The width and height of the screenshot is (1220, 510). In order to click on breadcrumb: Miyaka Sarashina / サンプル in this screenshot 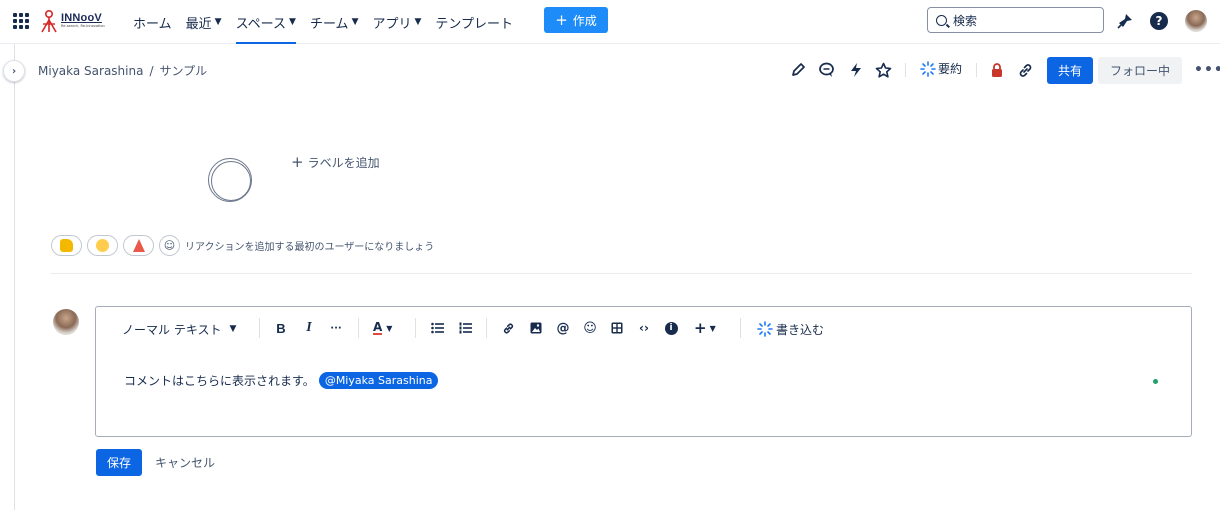, I will do `click(123, 70)`.